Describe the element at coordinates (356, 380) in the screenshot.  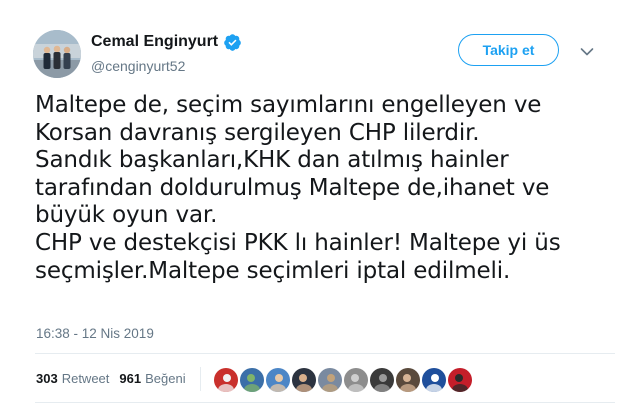
I see `liker-avatar-grey` at that location.